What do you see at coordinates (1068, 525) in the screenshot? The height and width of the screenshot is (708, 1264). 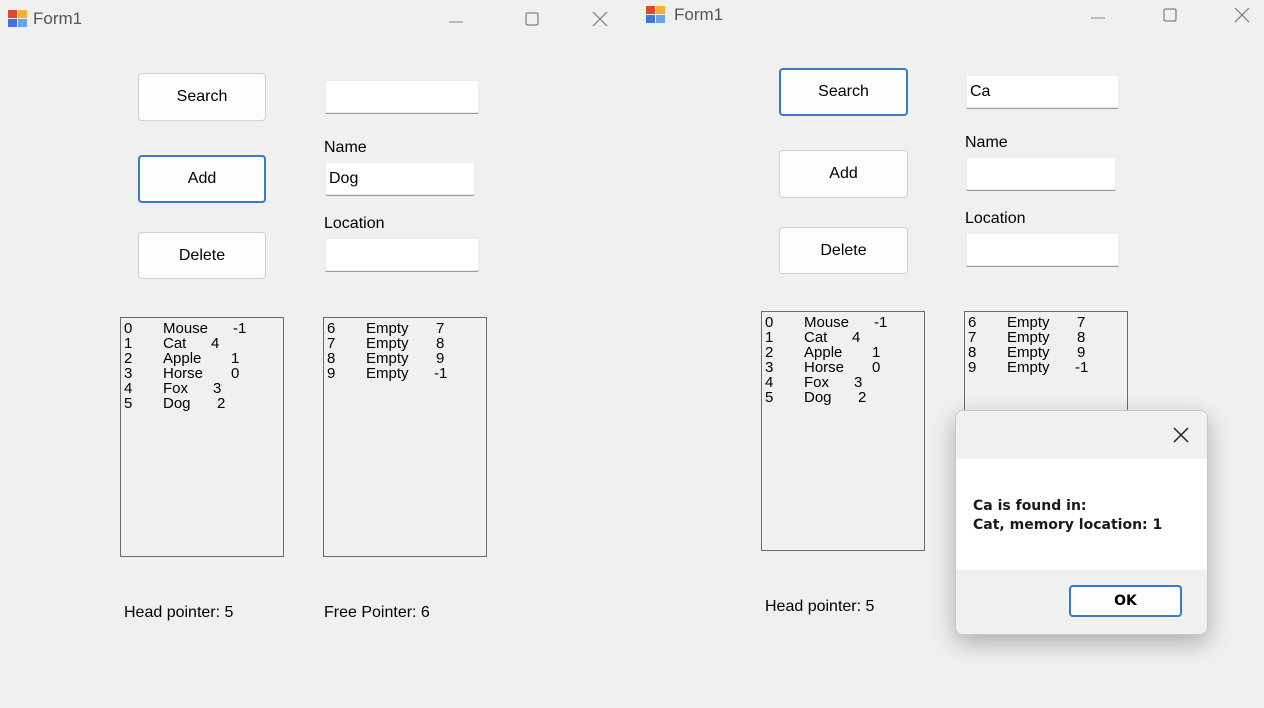 I see `dialog-message-line-2: Cat, memory location: 1` at bounding box center [1068, 525].